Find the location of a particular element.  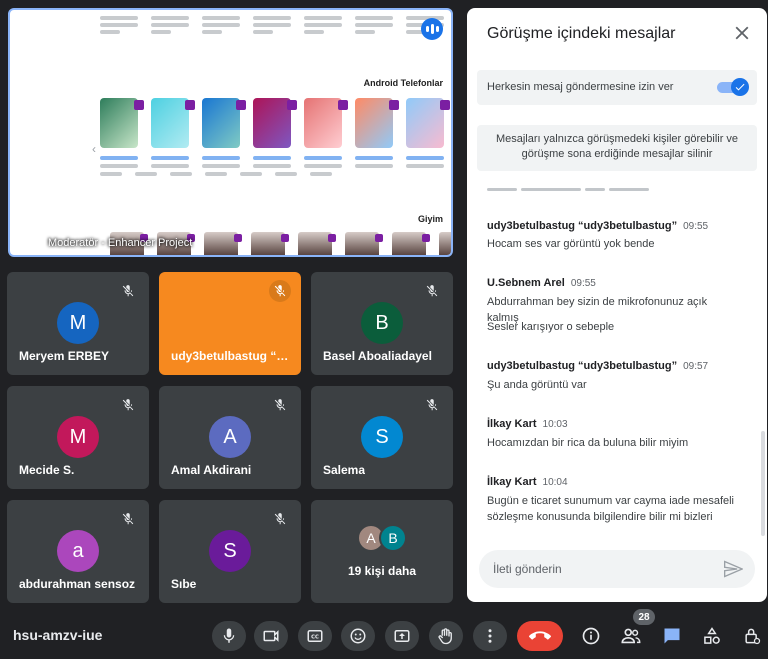

participant-tile: S Salema is located at coordinates (382, 437).